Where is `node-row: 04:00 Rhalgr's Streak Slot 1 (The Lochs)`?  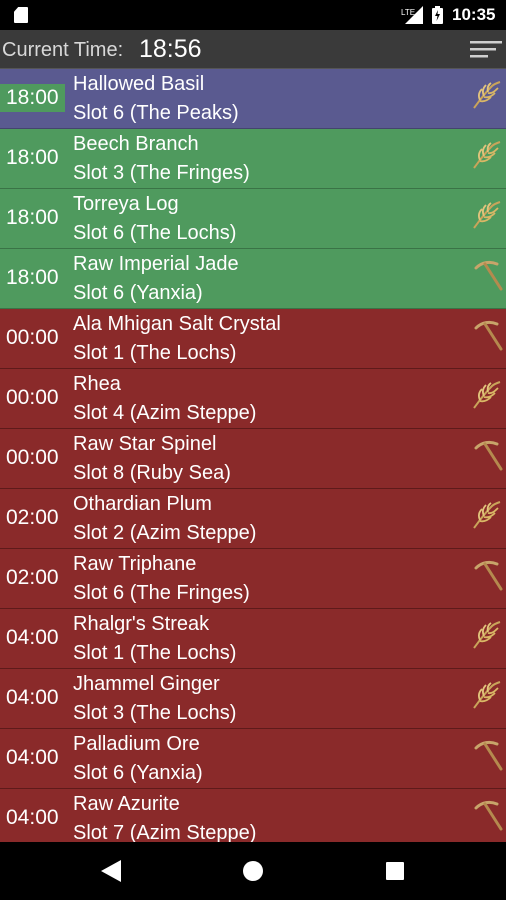
node-row: 04:00 Rhalgr's Streak Slot 1 (The Lochs) is located at coordinates (253, 639).